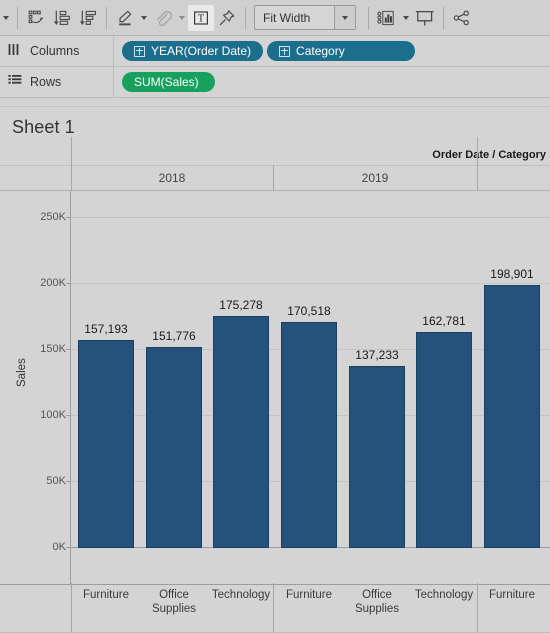  I want to click on bar-2019-office-supplies, so click(377, 457).